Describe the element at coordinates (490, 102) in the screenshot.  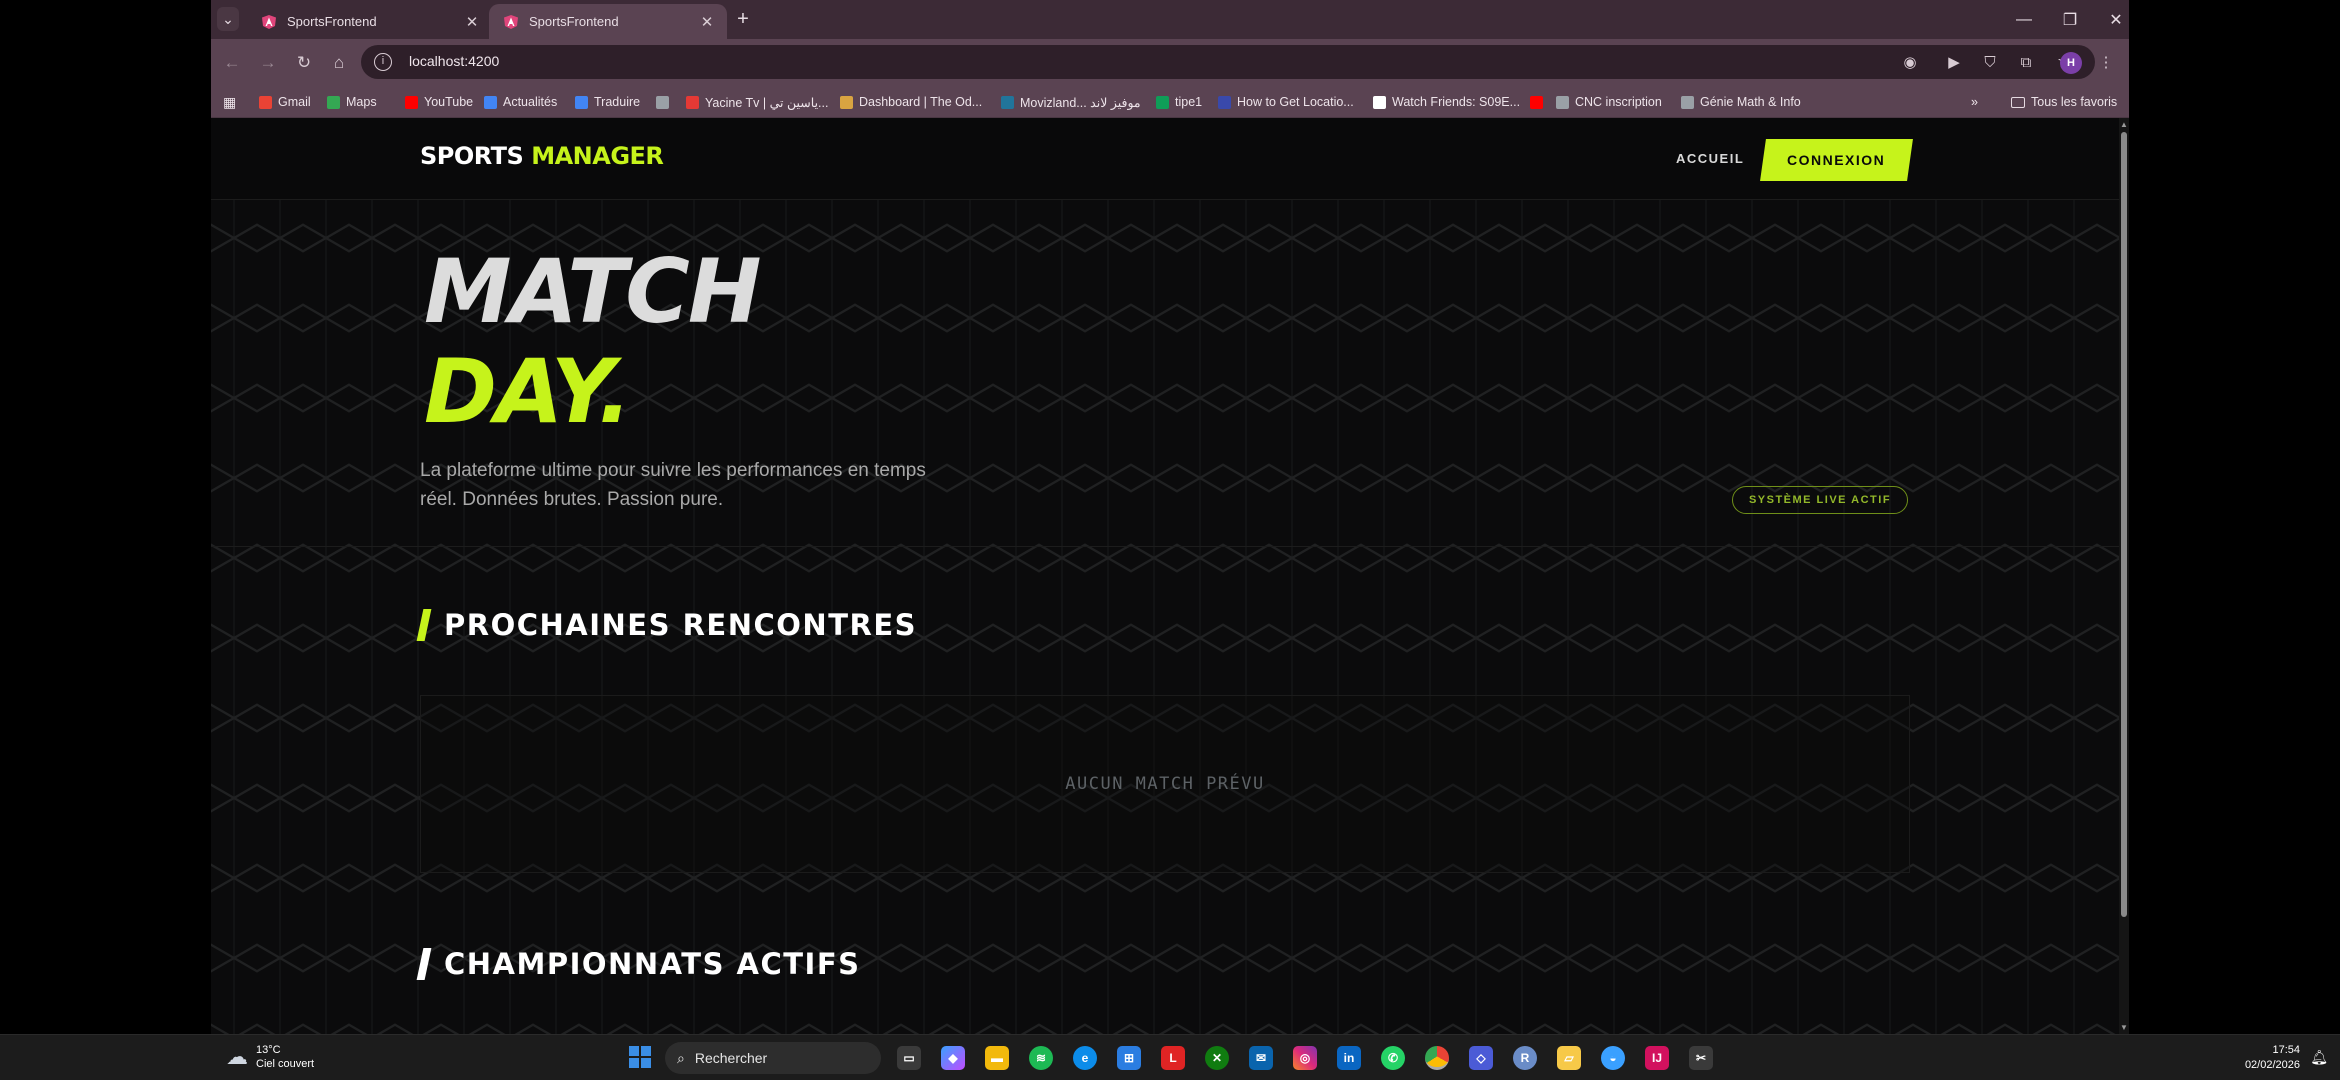
I see `news-icon` at that location.